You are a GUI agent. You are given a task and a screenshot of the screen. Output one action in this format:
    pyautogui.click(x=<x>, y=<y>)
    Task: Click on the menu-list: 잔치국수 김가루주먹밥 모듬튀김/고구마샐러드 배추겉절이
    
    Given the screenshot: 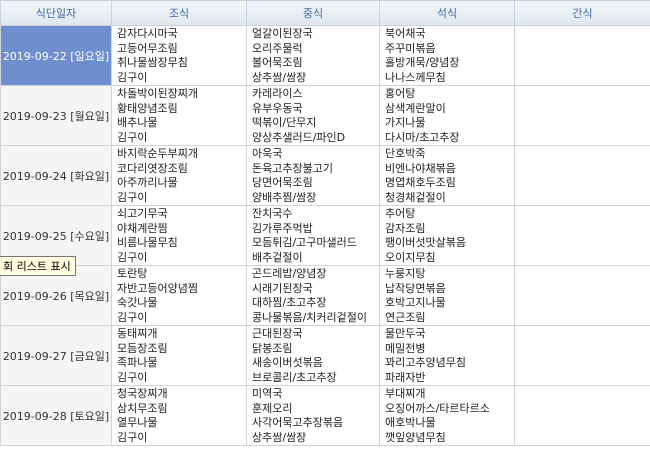 What is the action you would take?
    pyautogui.click(x=313, y=235)
    